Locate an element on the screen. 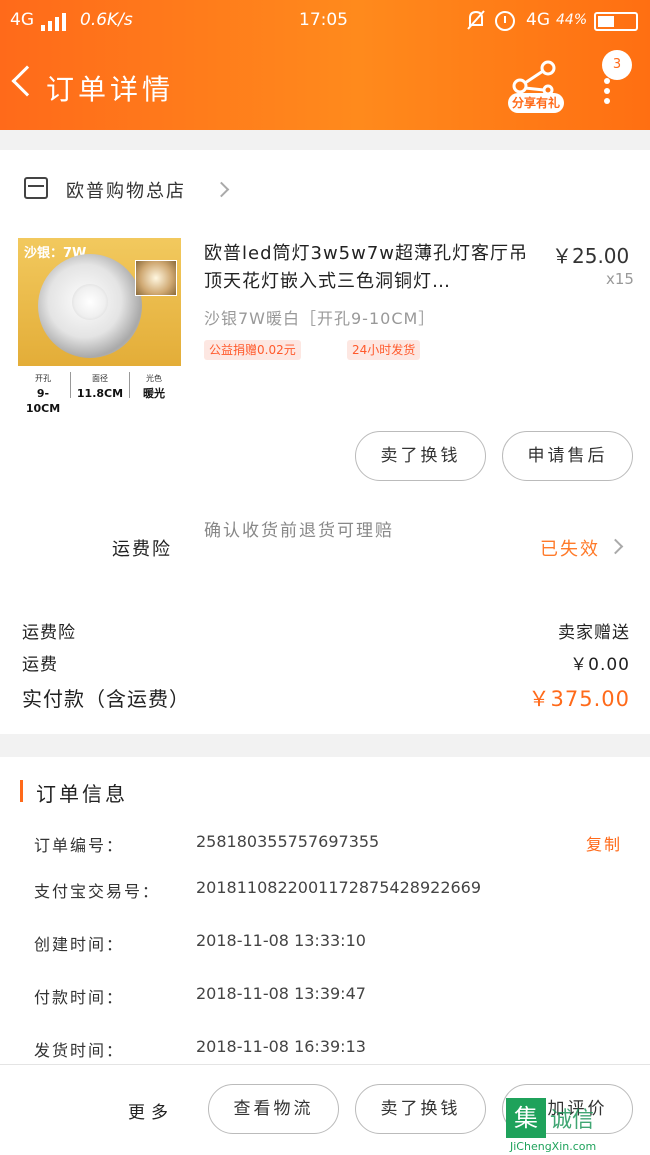 The image size is (650, 1155). network-type: 4G is located at coordinates (22, 20).